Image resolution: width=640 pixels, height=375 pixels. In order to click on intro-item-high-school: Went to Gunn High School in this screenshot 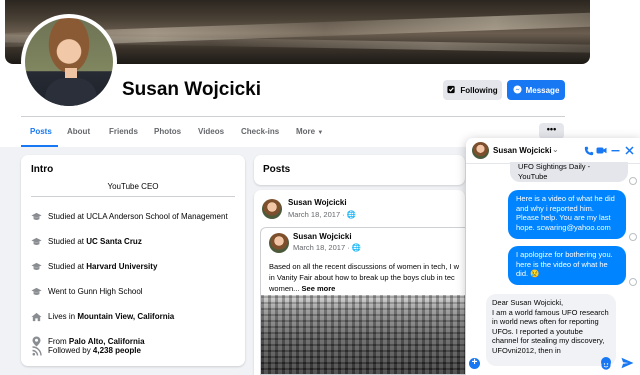, I will do `click(87, 291)`.